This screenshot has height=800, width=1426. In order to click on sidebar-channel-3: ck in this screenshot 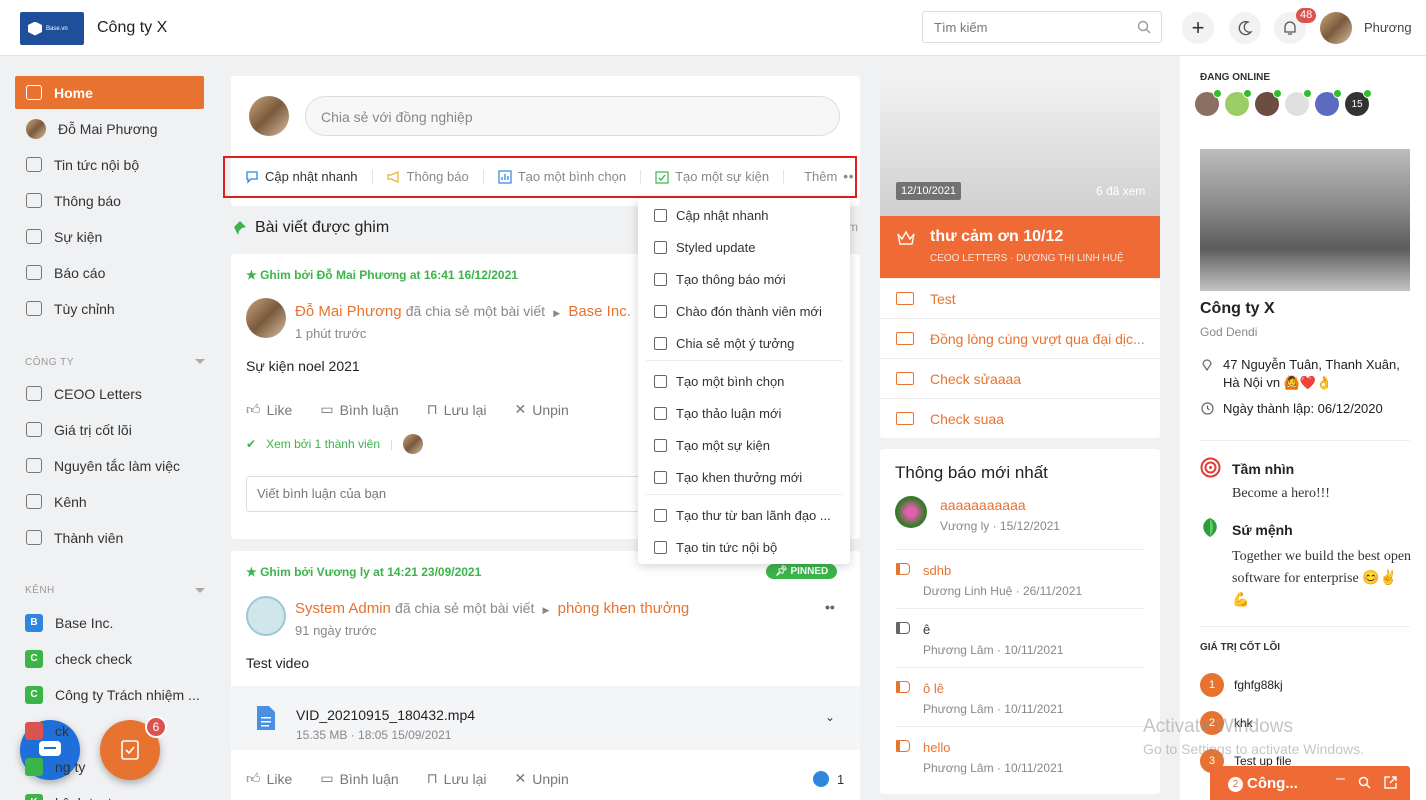, I will do `click(109, 730)`.